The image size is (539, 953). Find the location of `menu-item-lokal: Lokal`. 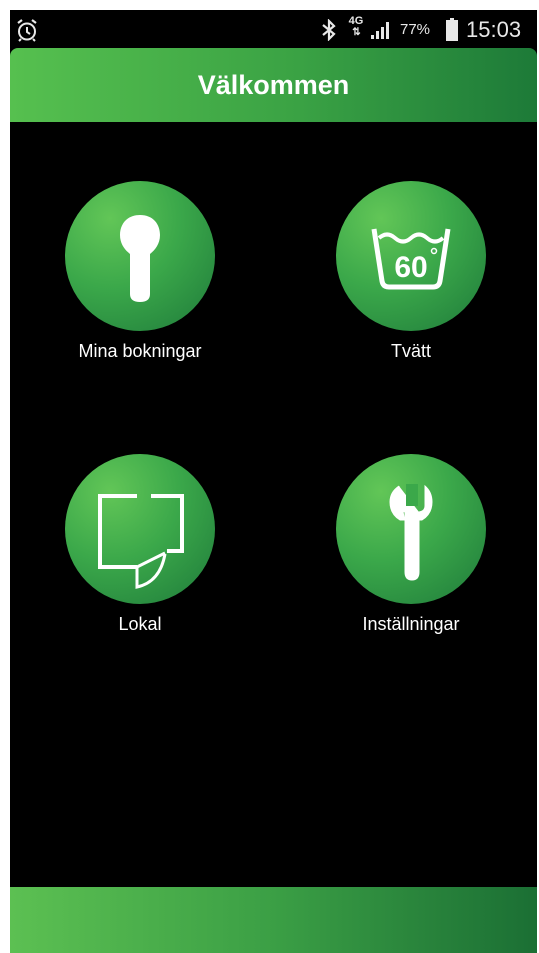

menu-item-lokal: Lokal is located at coordinates (140, 544).